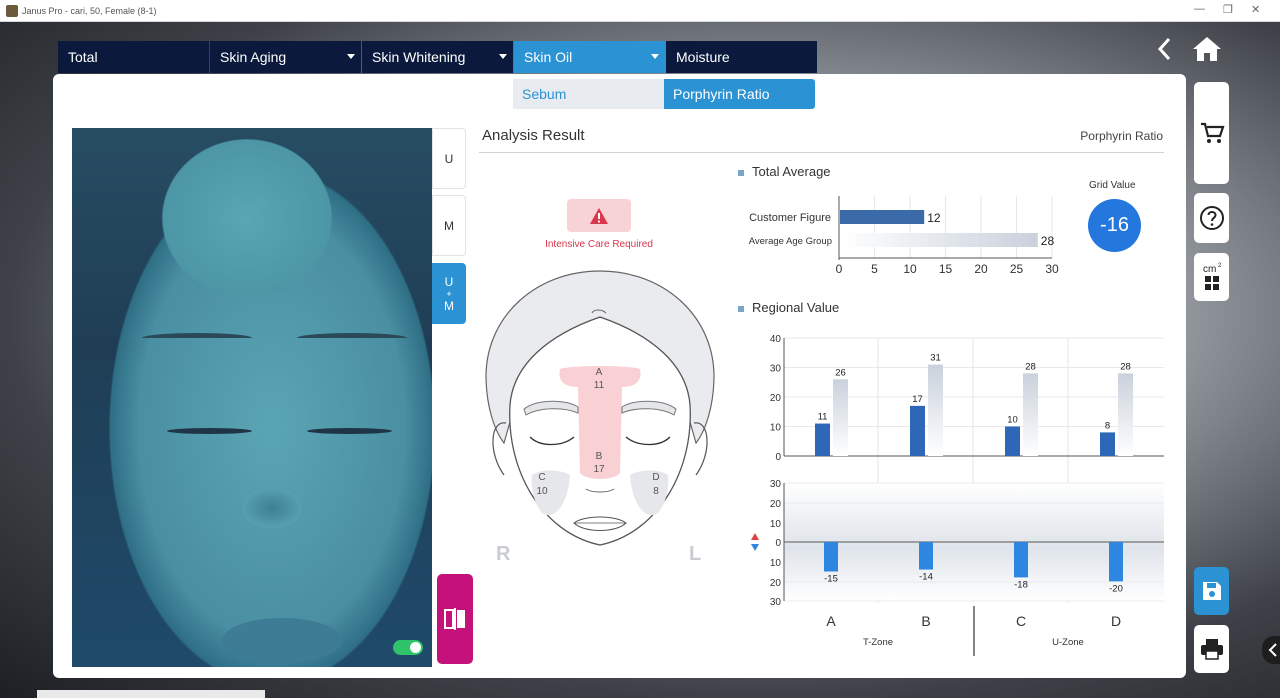 Image resolution: width=1280 pixels, height=698 pixels. What do you see at coordinates (831, 579) in the screenshot?
I see `data-label: -15` at bounding box center [831, 579].